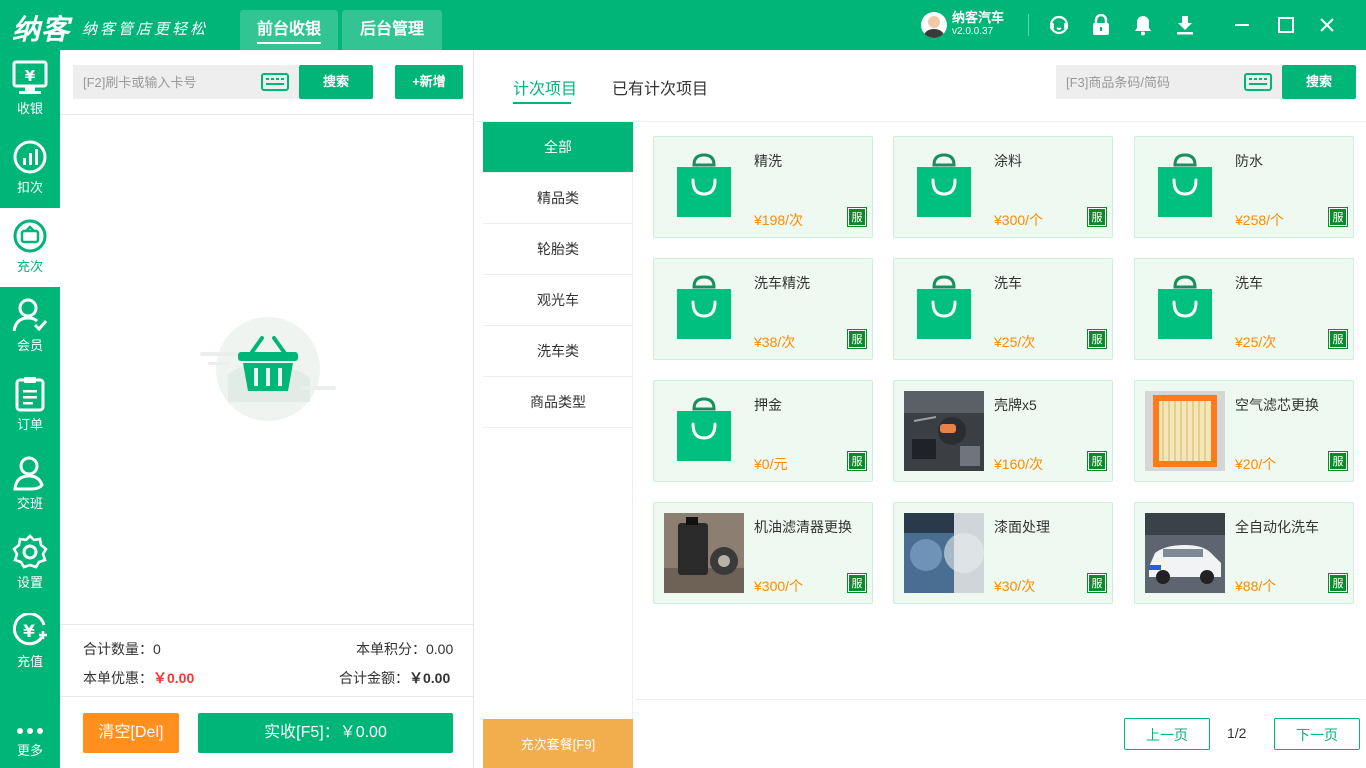 This screenshot has height=768, width=1366. Describe the element at coordinates (30, 247) in the screenshot. I see `sidebar-item-recharge-count: 充次` at that location.